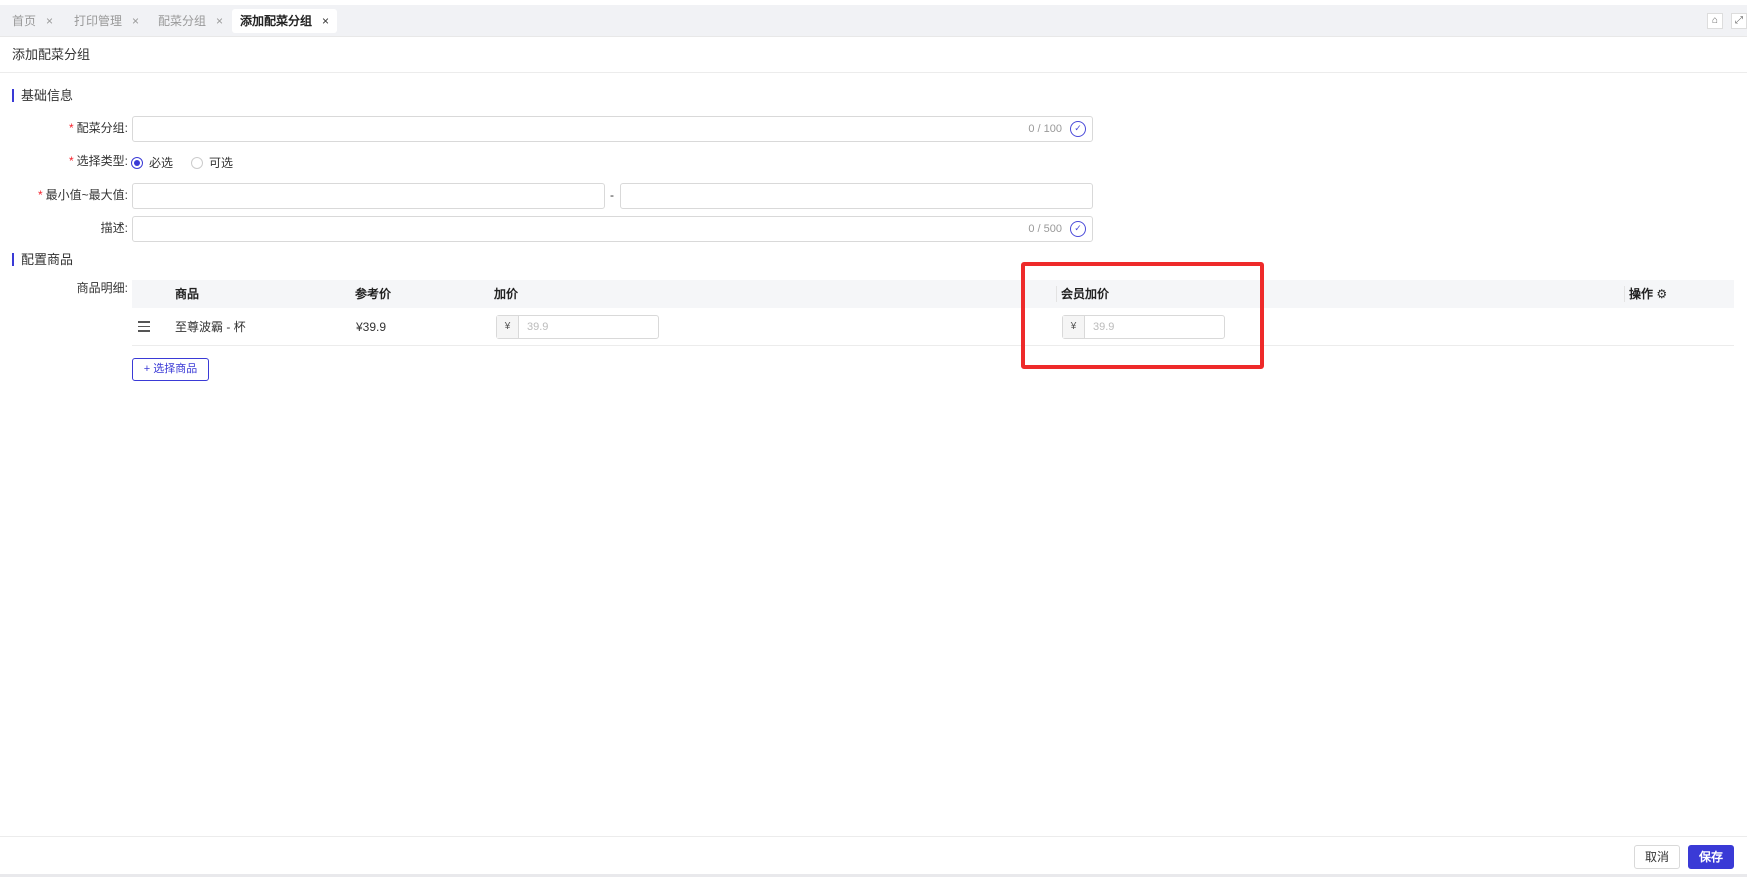 The width and height of the screenshot is (1747, 877). I want to click on min-max-label: * 最小值~最大值:, so click(82, 195).